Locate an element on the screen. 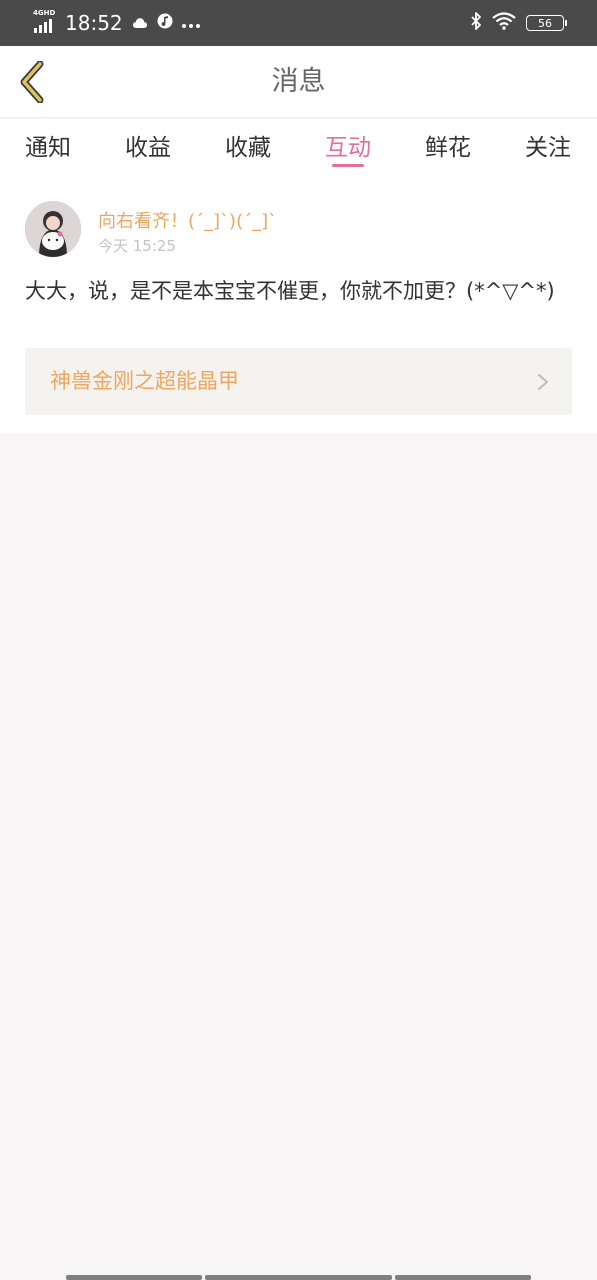 The image size is (597, 1280). status-bar: 4GHD 18:52 56 is located at coordinates (298, 23).